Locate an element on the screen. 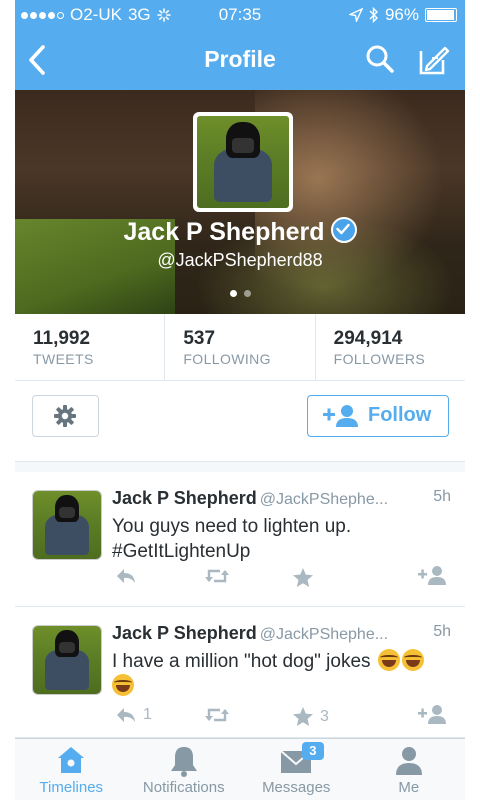 The height and width of the screenshot is (800, 480). bluetooth-icon is located at coordinates (373, 15).